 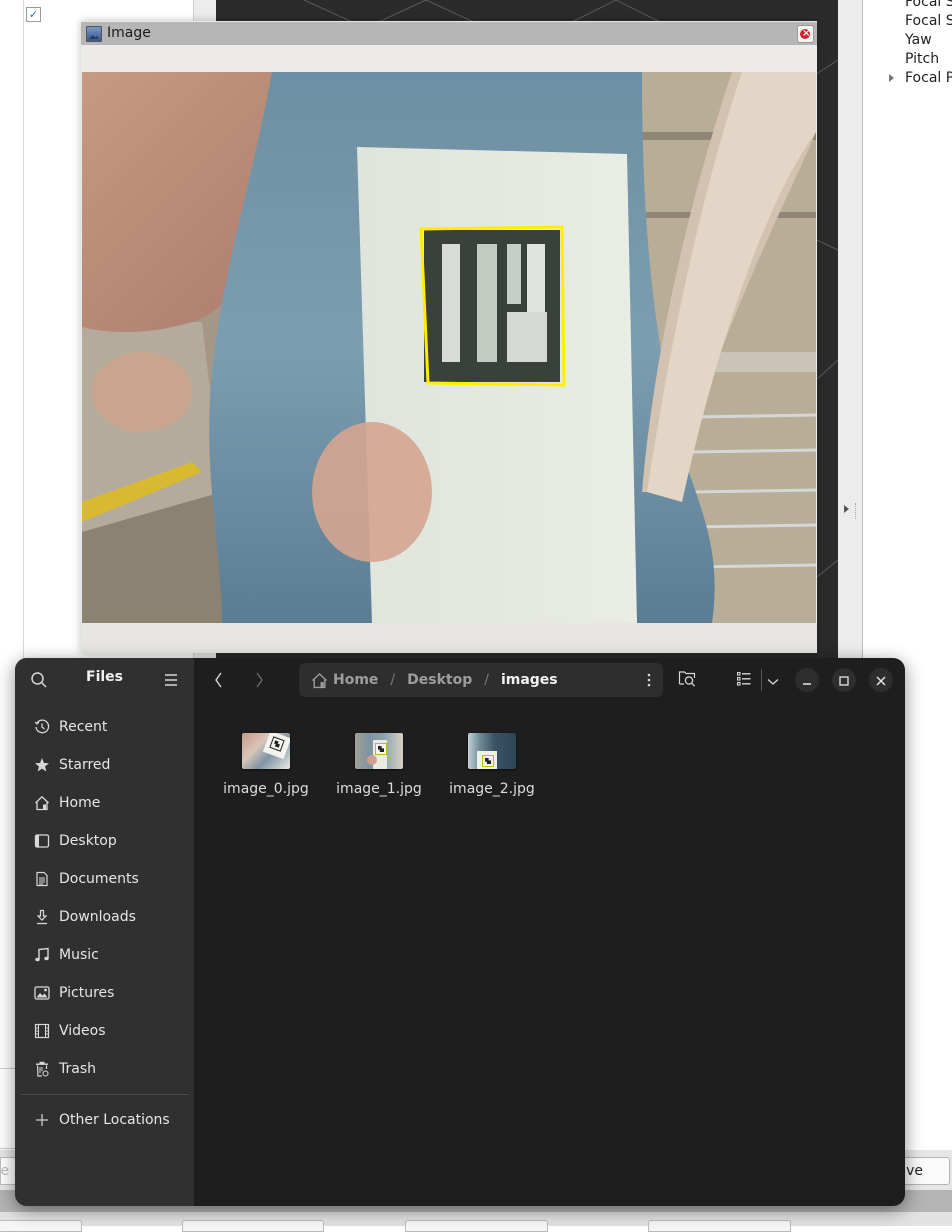 What do you see at coordinates (42, 727) in the screenshot?
I see `clock-icon` at bounding box center [42, 727].